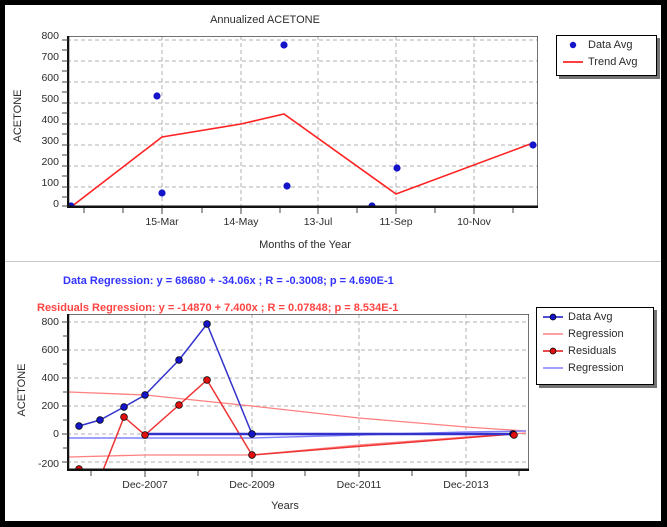  What do you see at coordinates (50, 57) in the screenshot?
I see `top-ytick-700: 700` at bounding box center [50, 57].